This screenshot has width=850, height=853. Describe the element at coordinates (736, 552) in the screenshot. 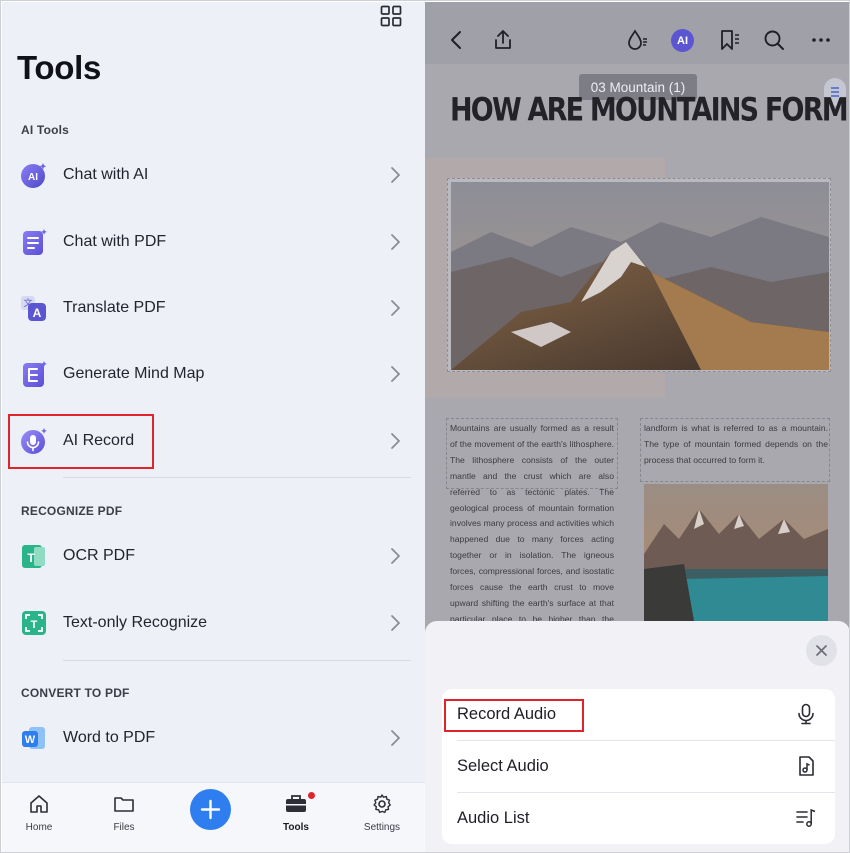

I see `lake-photo` at that location.